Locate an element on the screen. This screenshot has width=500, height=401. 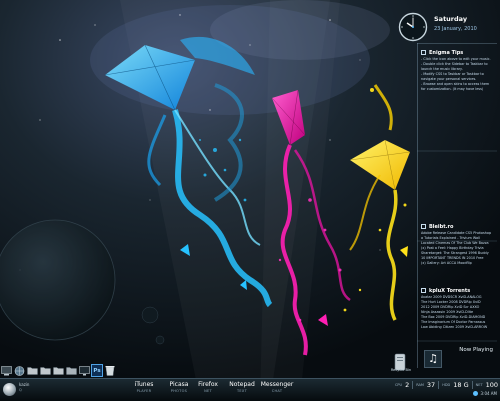
stat-label: HDD is located at coordinates (446, 385).